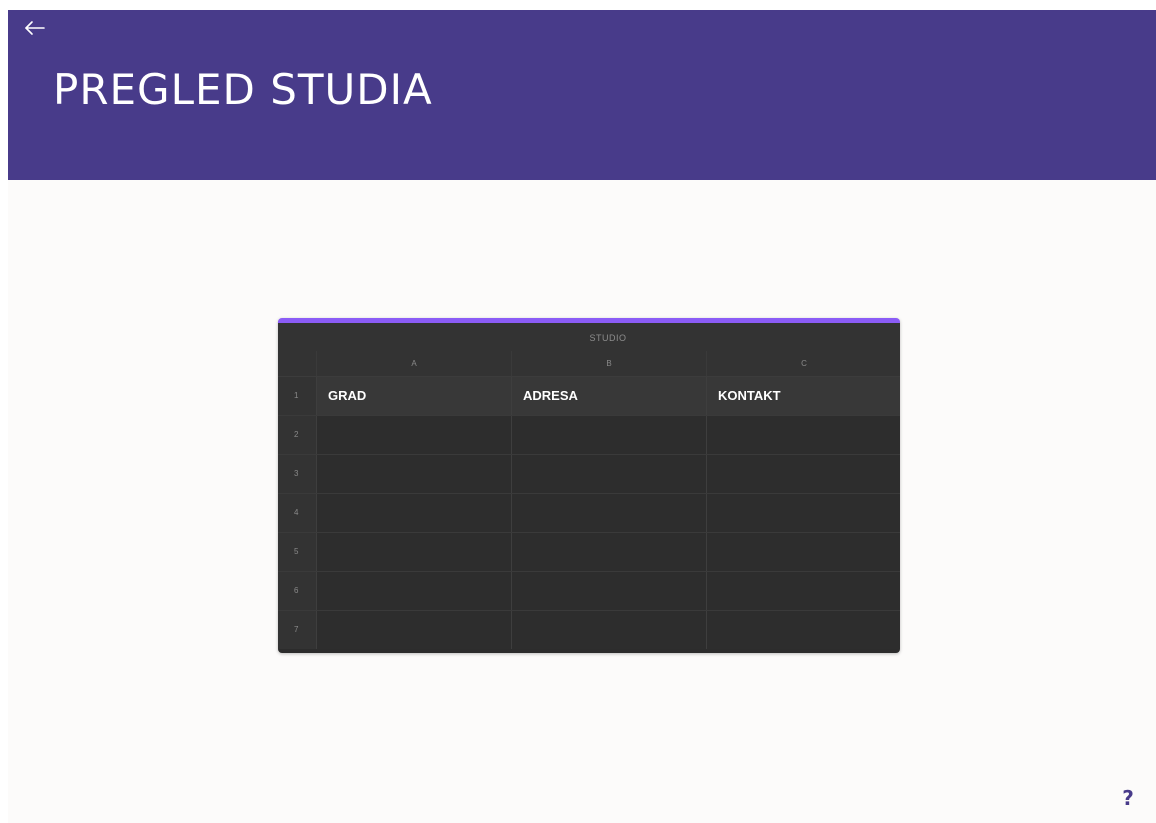  I want to click on cell-b7, so click(608, 630).